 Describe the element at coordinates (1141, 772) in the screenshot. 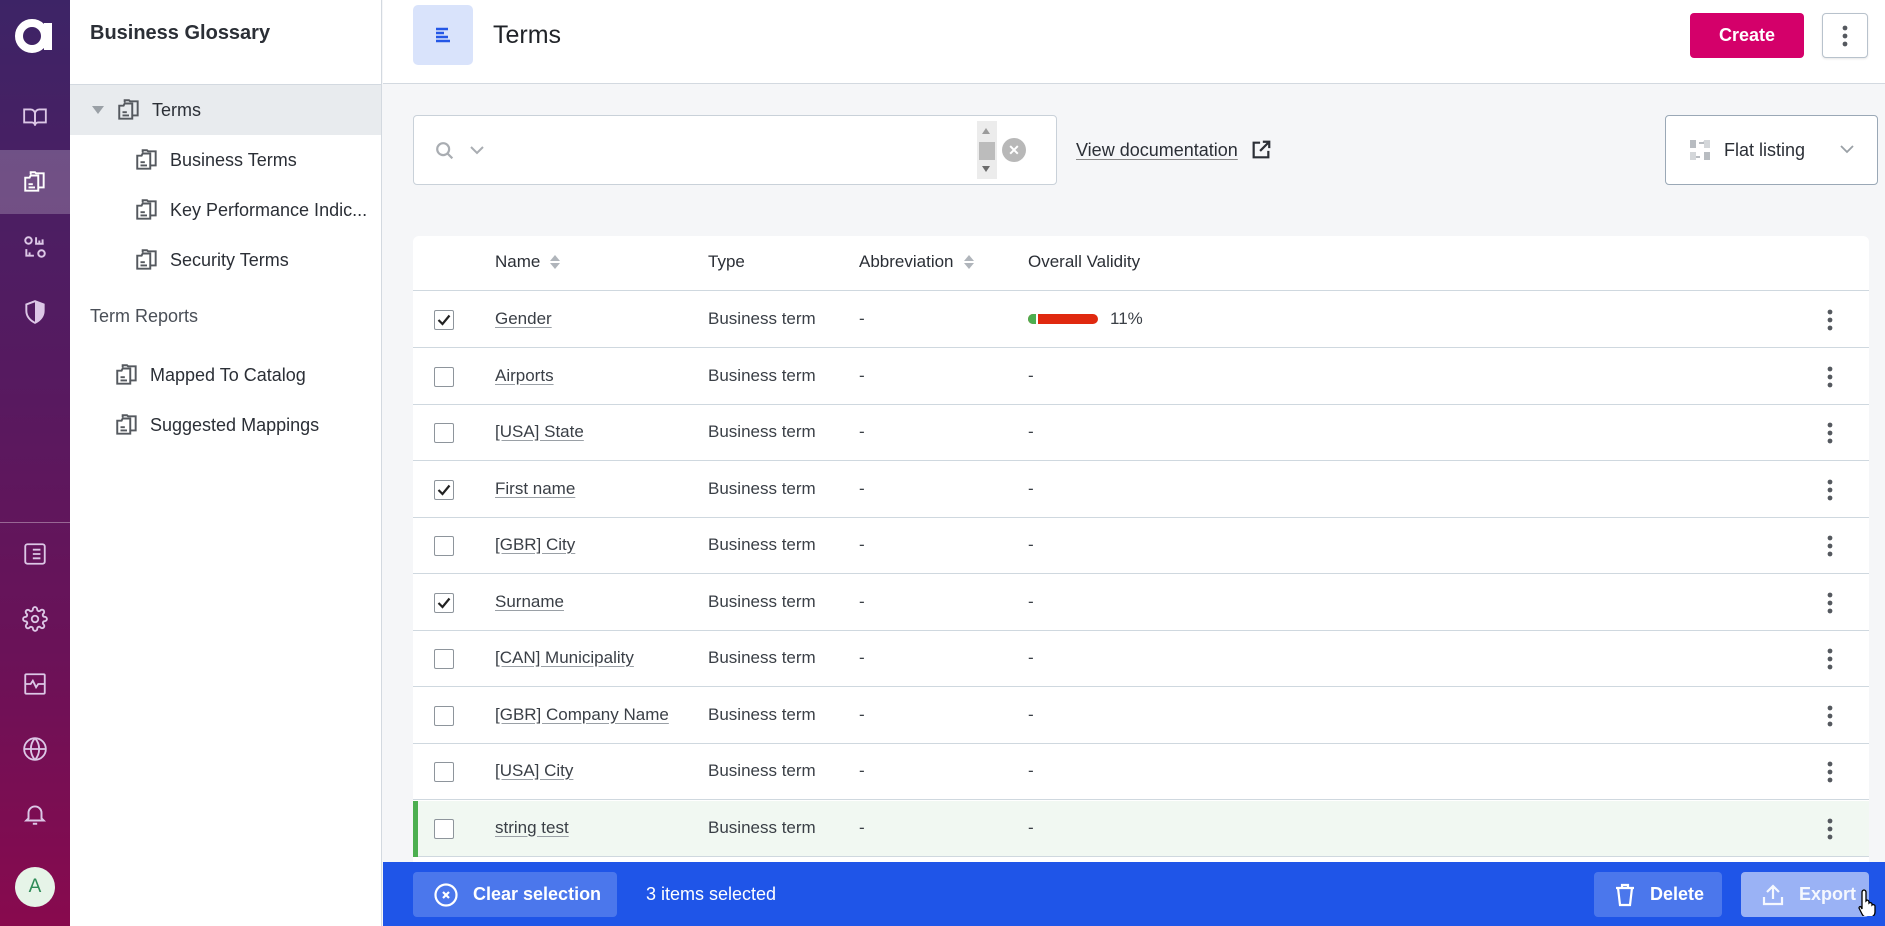

I see `table-row: [USA] City Business term - -` at that location.